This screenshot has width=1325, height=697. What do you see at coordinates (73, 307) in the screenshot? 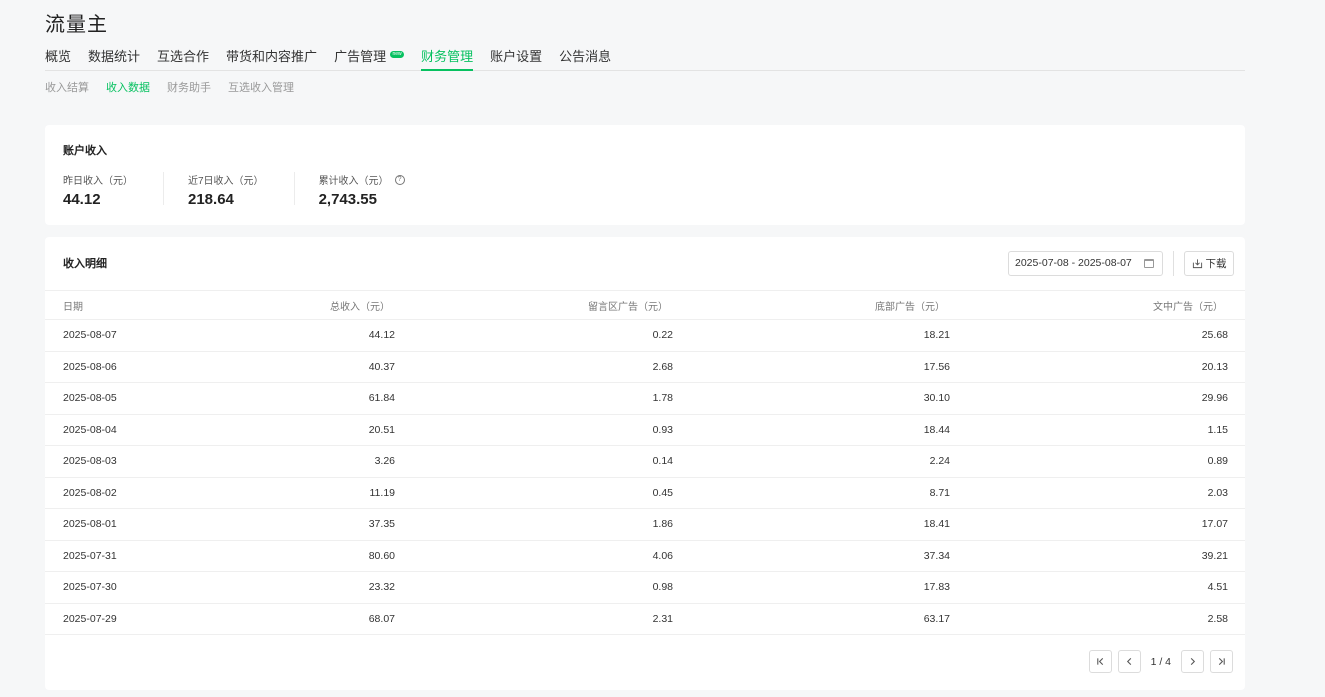
I see `col-date: 日期` at bounding box center [73, 307].